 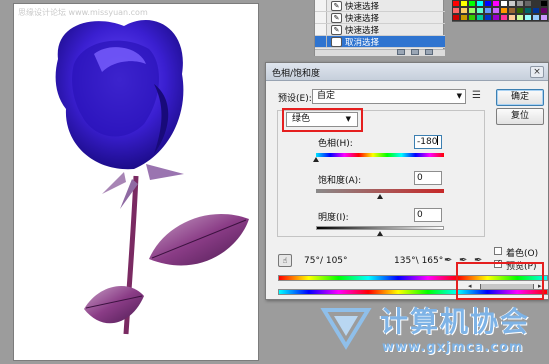 I want to click on lightness-slider-thumb, so click(x=380, y=233).